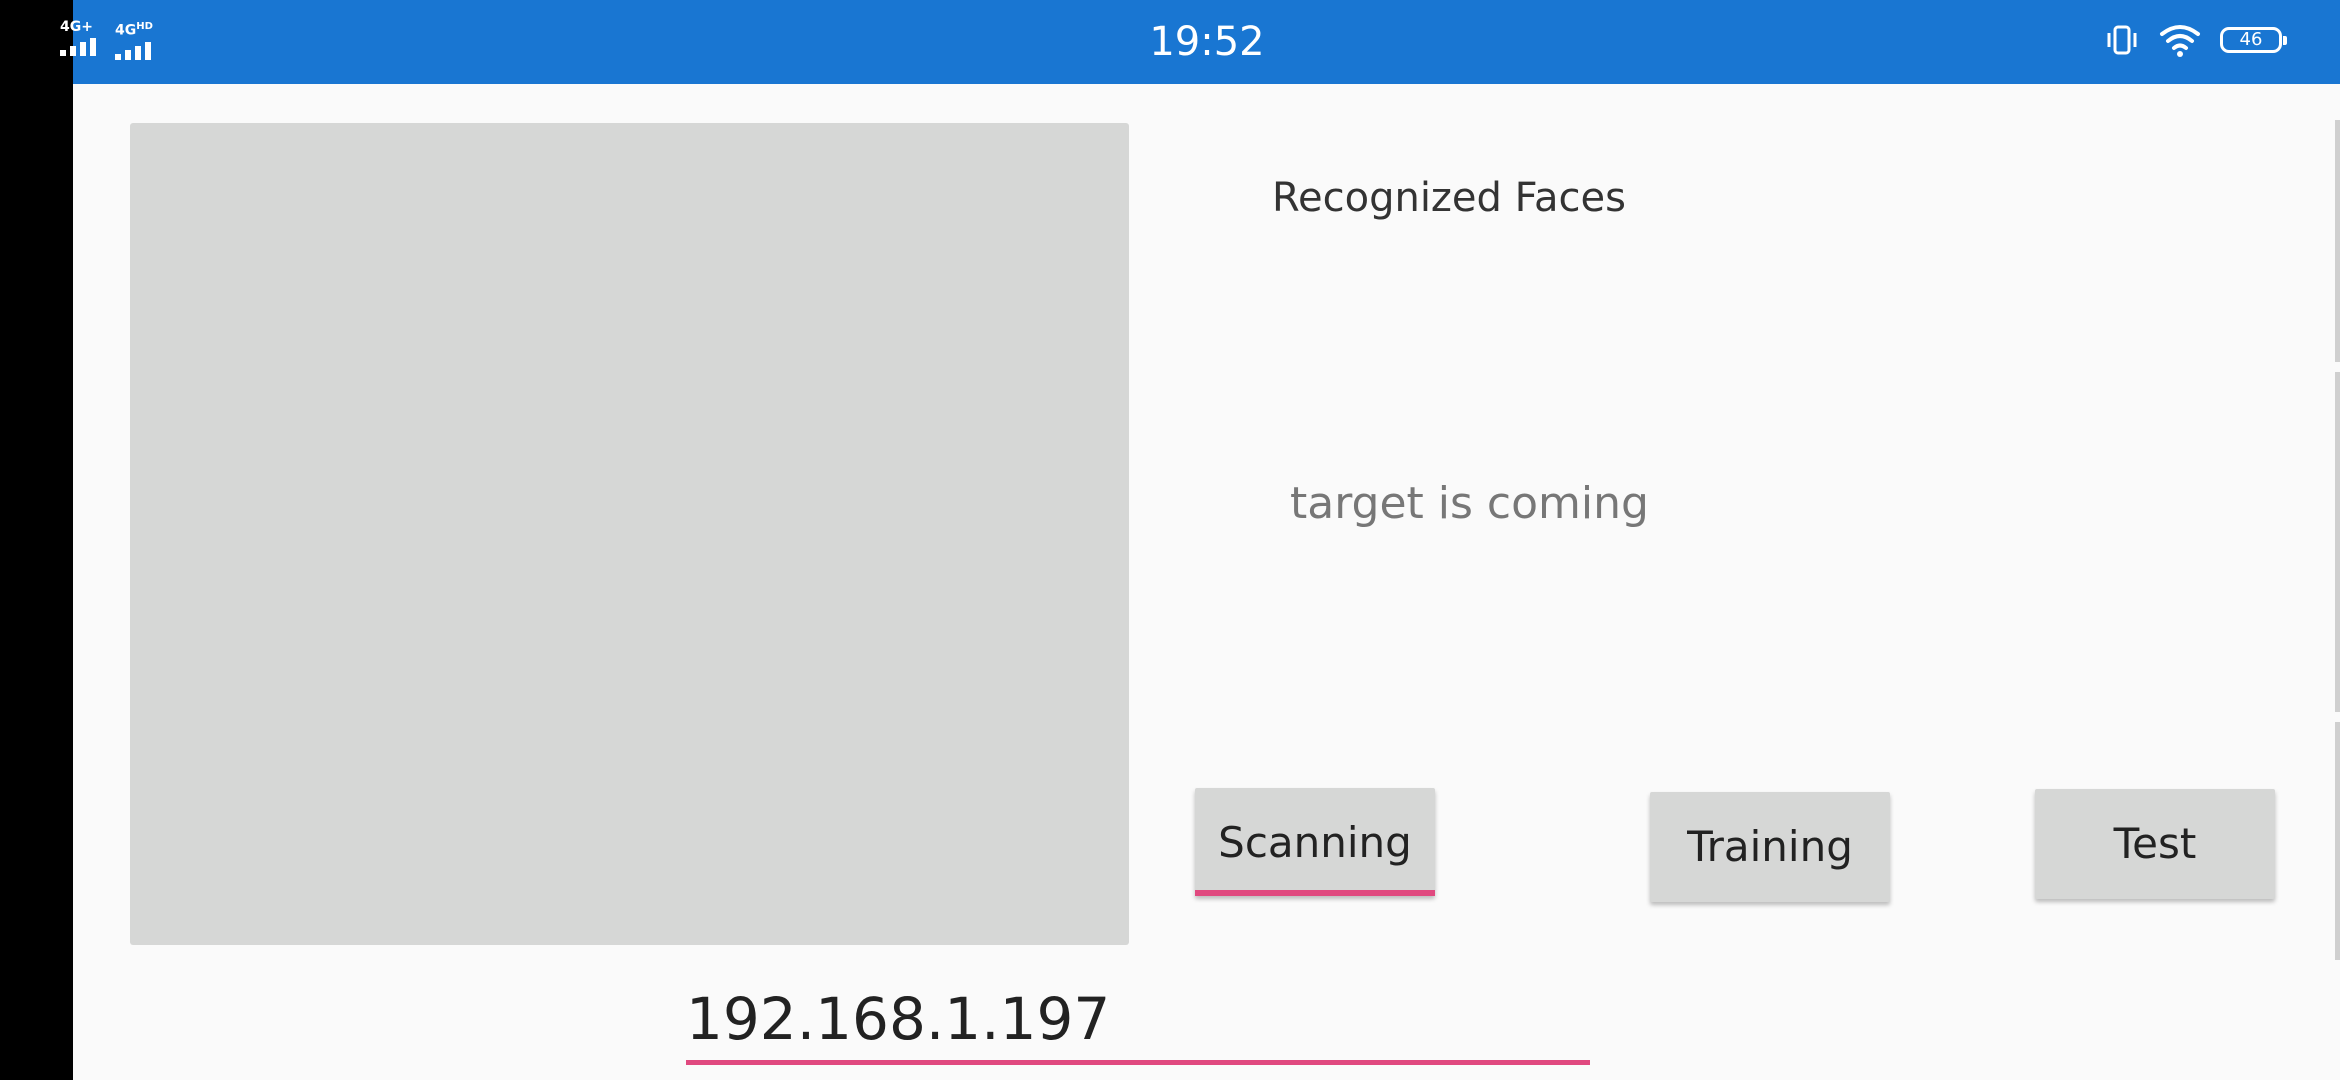 Image resolution: width=2340 pixels, height=1080 pixels. I want to click on ip-address-input, so click(1138, 1021).